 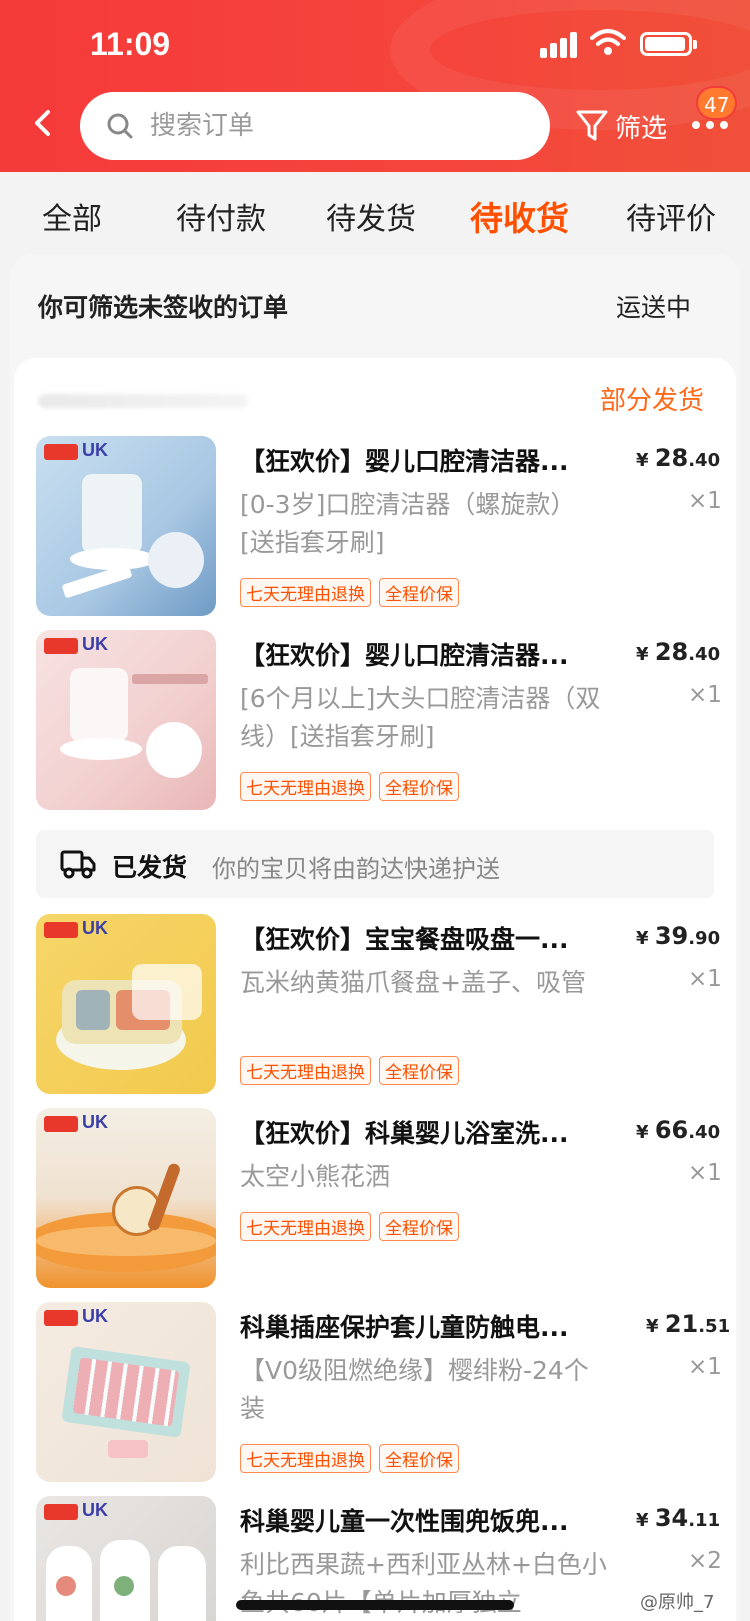 What do you see at coordinates (375, 43) in the screenshot?
I see `status-bar: 11:09` at bounding box center [375, 43].